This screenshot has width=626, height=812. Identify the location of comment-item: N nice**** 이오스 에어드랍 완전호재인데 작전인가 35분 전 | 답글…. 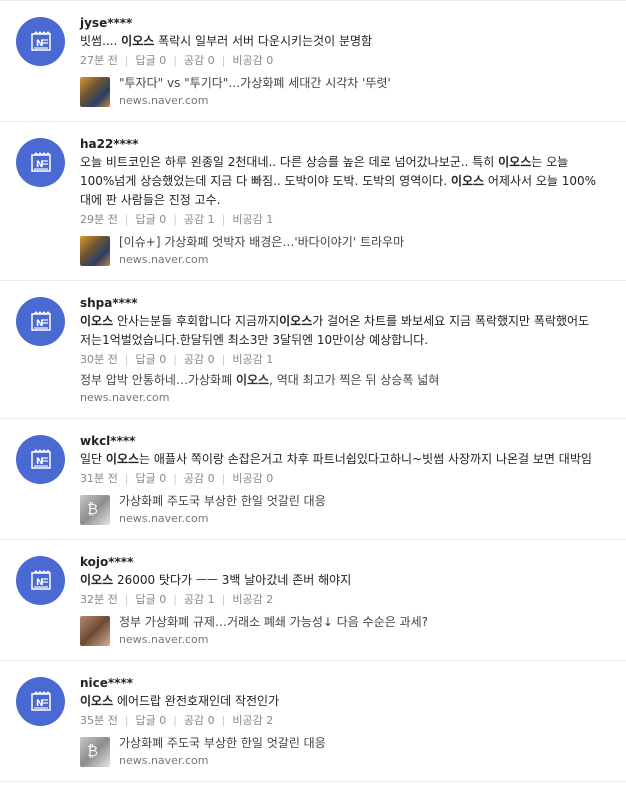
(313, 721).